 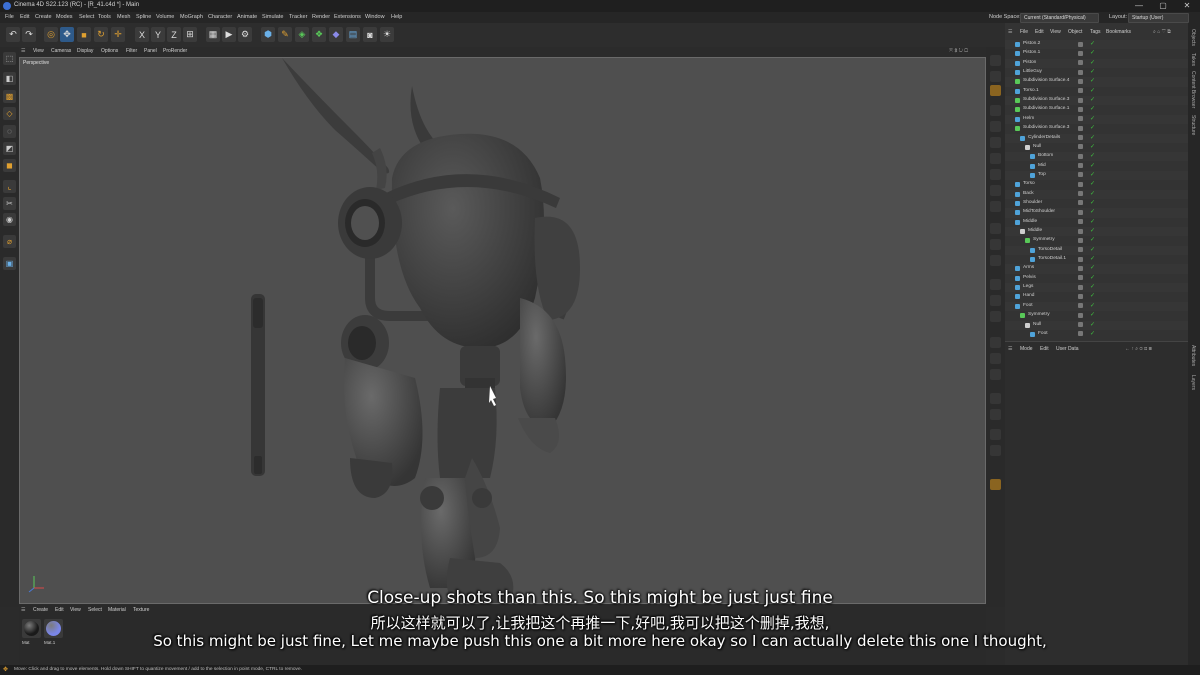 I want to click on object-row: Subdivision Surface.4 ✓, so click(x=1096, y=82).